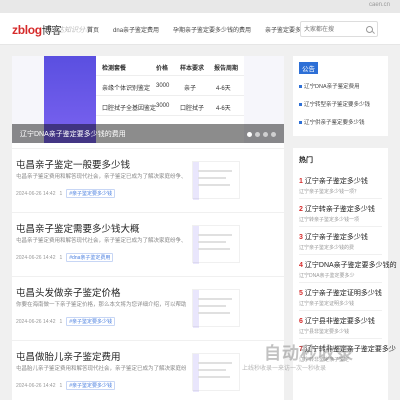 Image resolution: width=400 pixels, height=400 pixels. I want to click on hot-sub: 辽宁亲子鉴定多少钱的费, so click(327, 248).